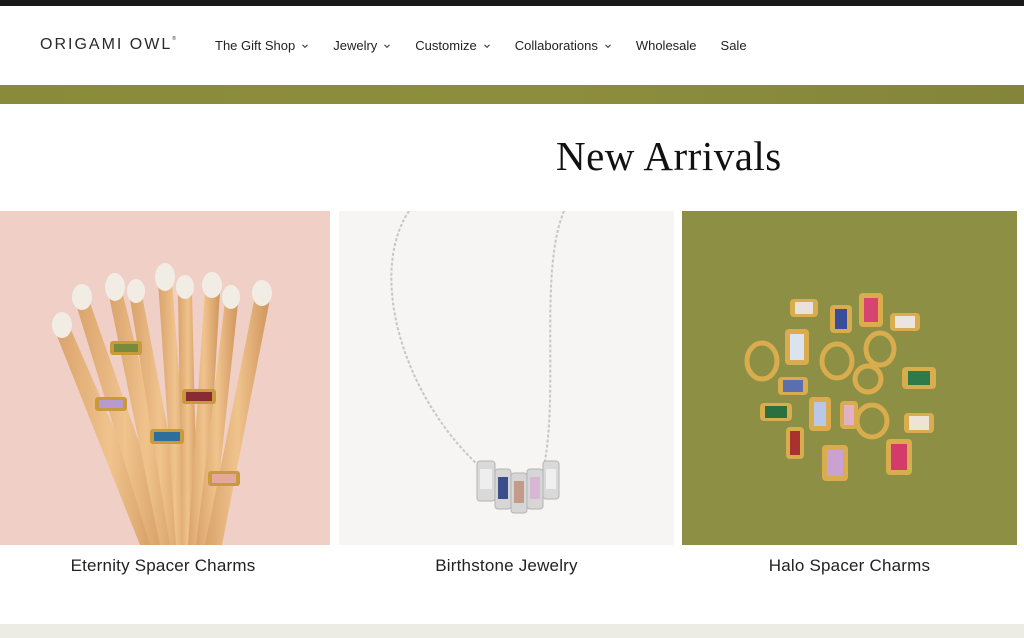 The image size is (1024, 638). I want to click on nav-item-label: Sale, so click(733, 45).